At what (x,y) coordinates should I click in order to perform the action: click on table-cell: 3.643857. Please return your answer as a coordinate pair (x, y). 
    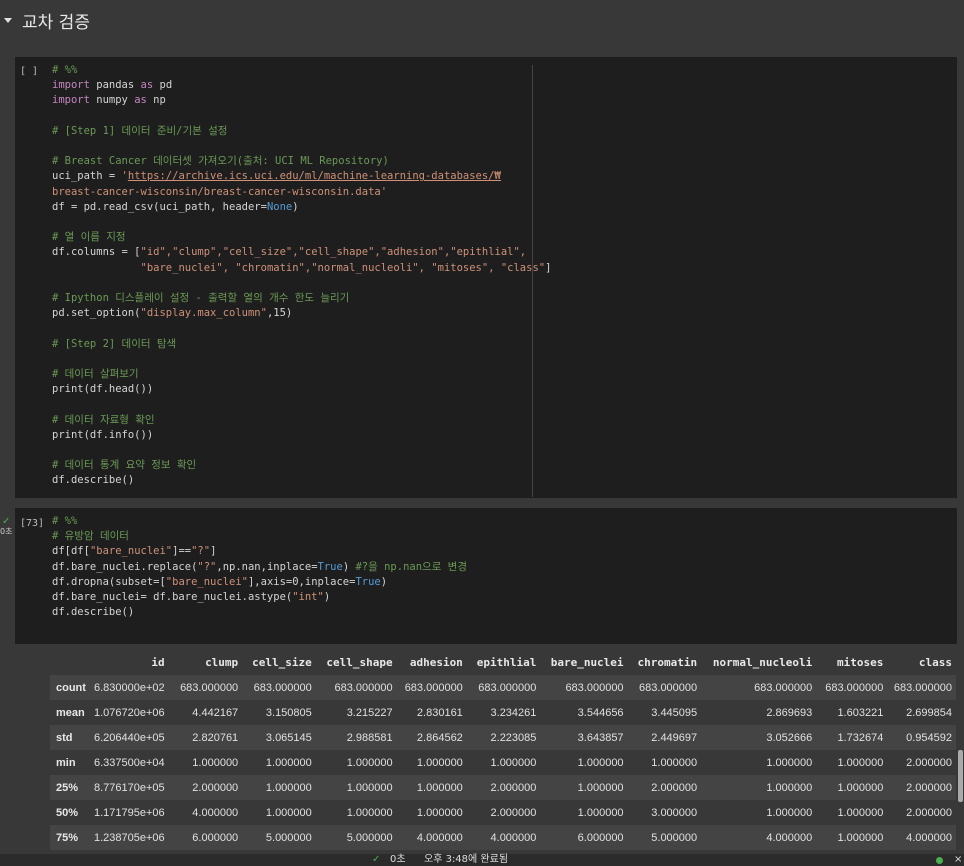
    Looking at the image, I should click on (600, 737).